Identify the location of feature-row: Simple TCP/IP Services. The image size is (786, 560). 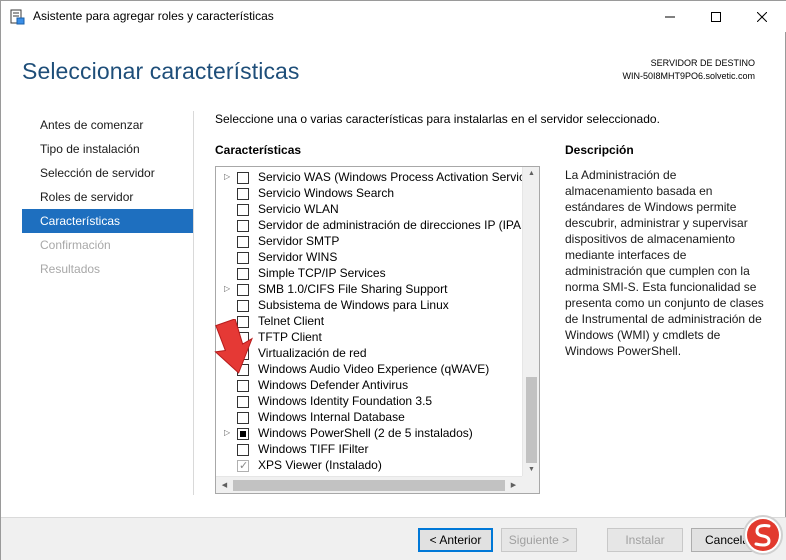
(369, 273).